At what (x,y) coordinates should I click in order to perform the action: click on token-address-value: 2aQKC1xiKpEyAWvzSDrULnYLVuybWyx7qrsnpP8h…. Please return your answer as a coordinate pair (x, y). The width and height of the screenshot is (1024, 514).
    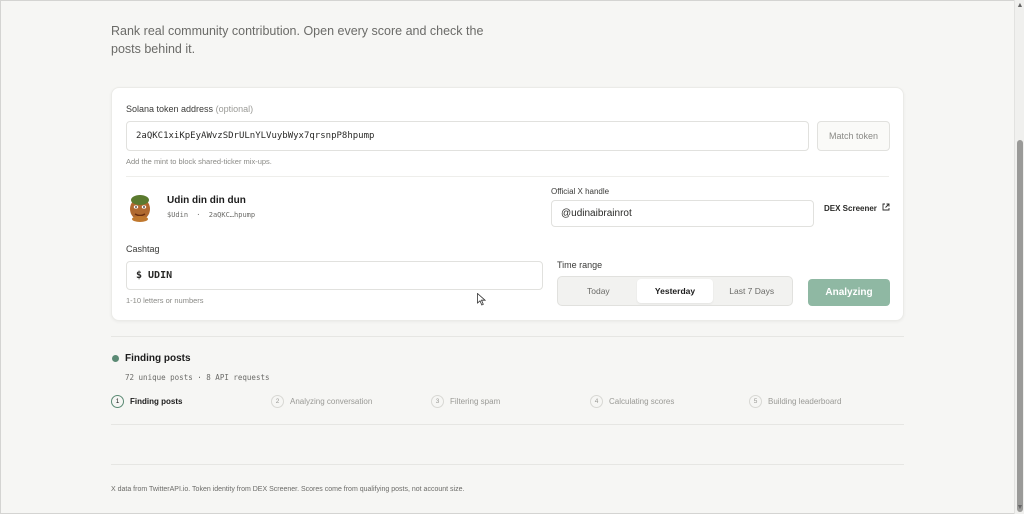
    Looking at the image, I should click on (255, 136).